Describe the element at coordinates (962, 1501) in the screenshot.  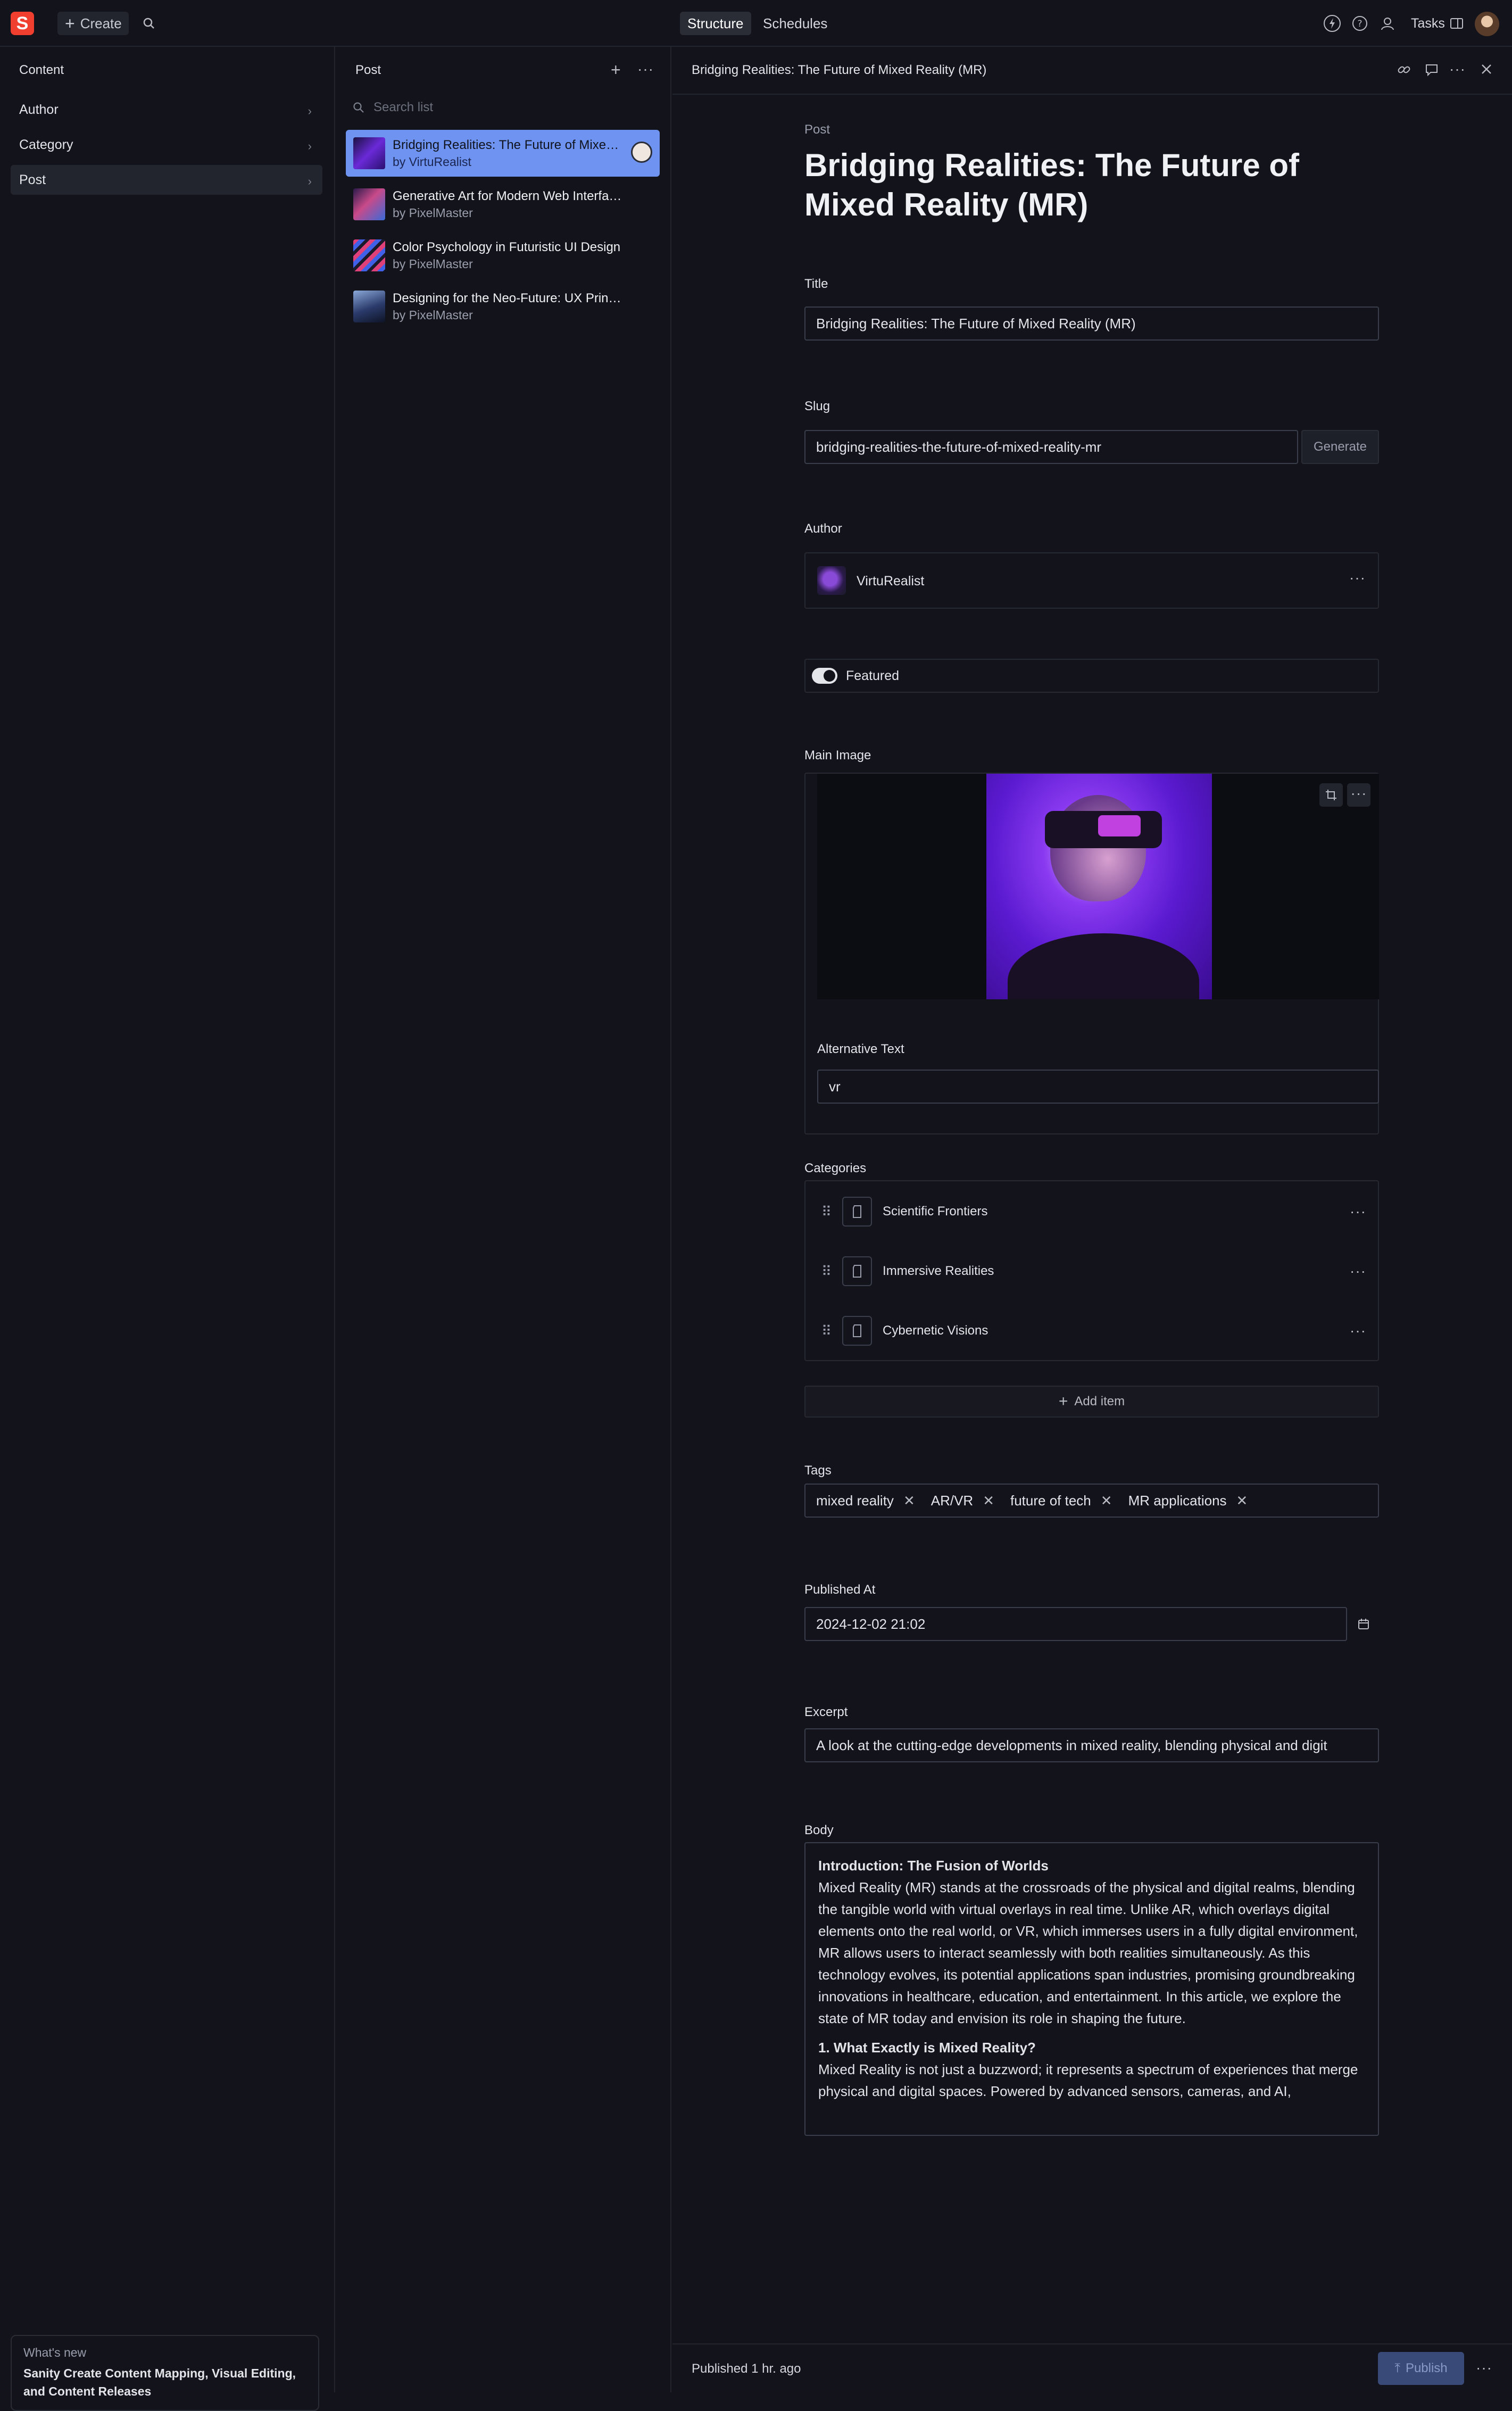
I see `tag-chip: AR/VR ✕` at that location.